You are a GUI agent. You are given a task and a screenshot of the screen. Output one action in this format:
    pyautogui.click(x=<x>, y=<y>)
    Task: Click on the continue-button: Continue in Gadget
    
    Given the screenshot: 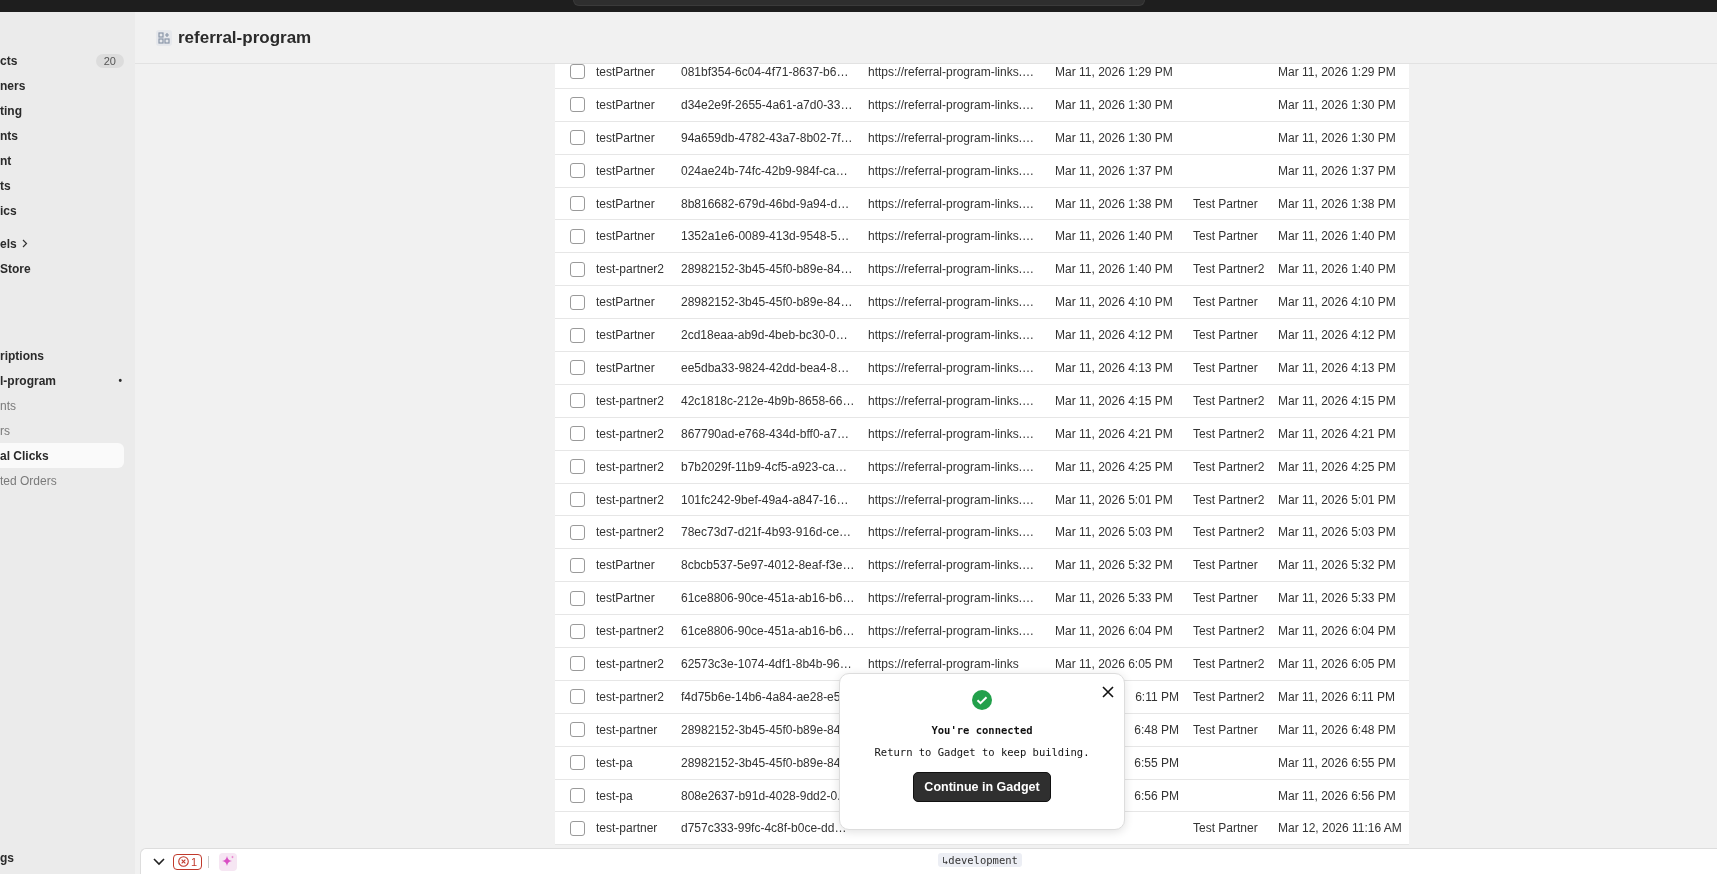 What is the action you would take?
    pyautogui.click(x=982, y=787)
    